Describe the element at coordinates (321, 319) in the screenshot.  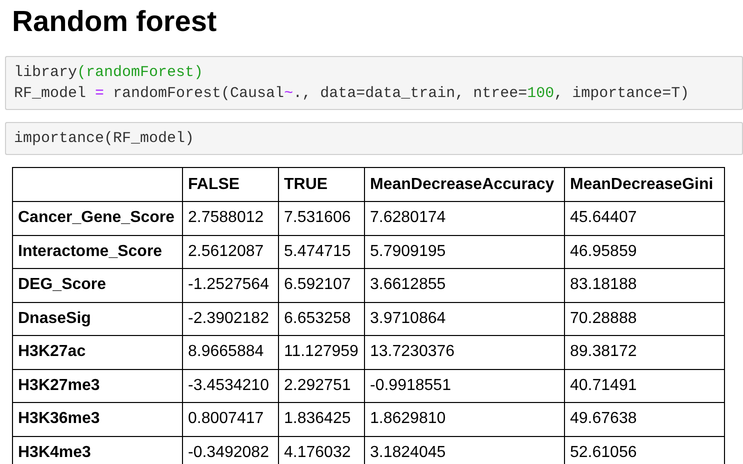
I see `table-cell: 6.653258` at that location.